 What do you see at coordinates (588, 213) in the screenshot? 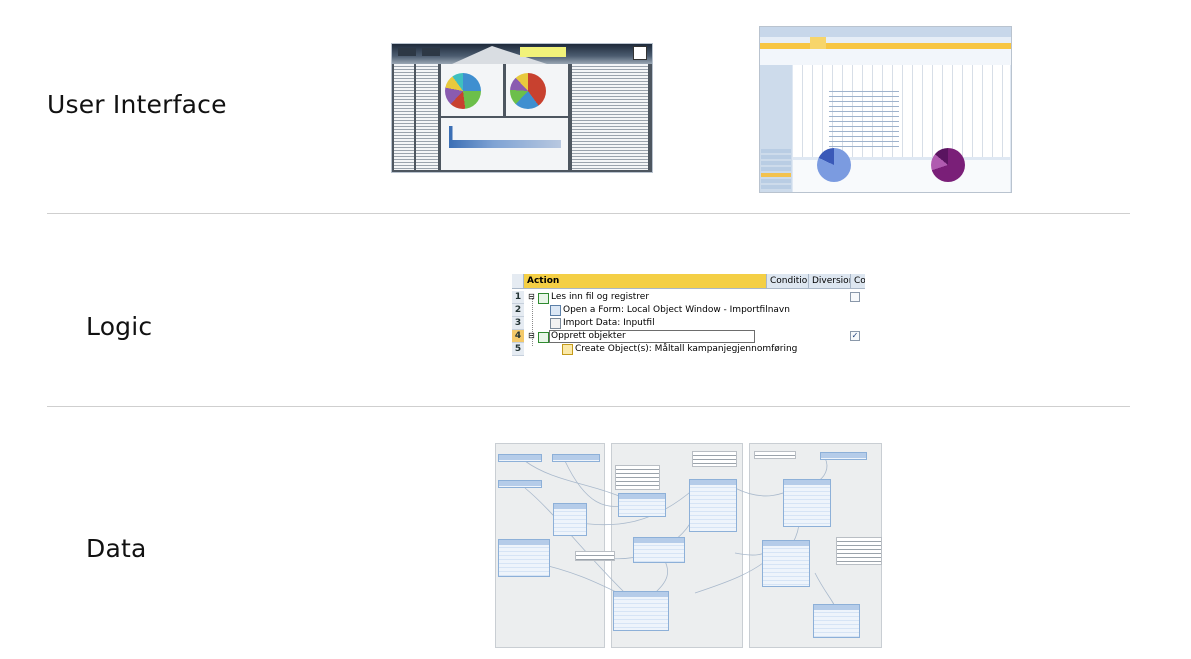
I see `divider-top` at bounding box center [588, 213].